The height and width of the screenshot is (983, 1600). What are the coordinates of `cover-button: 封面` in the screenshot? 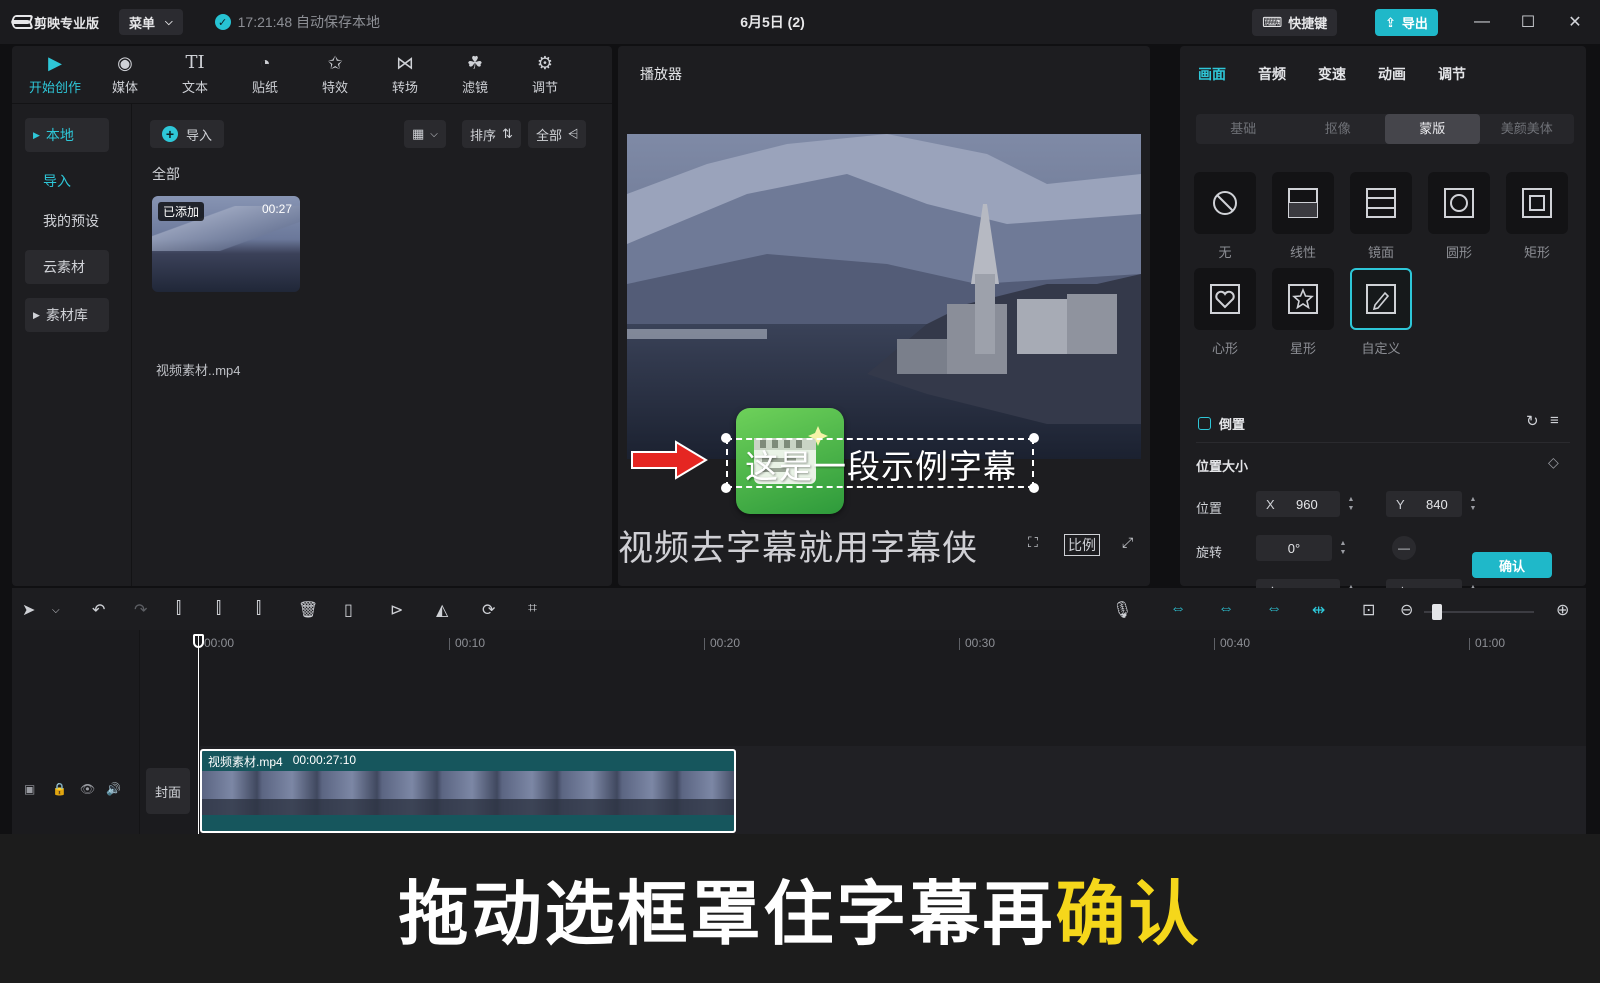 It's located at (168, 791).